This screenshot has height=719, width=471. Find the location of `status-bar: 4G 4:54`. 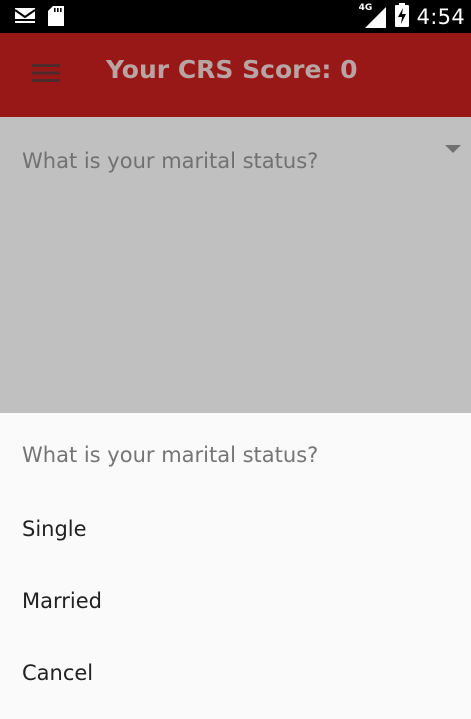

status-bar: 4G 4:54 is located at coordinates (235, 16).